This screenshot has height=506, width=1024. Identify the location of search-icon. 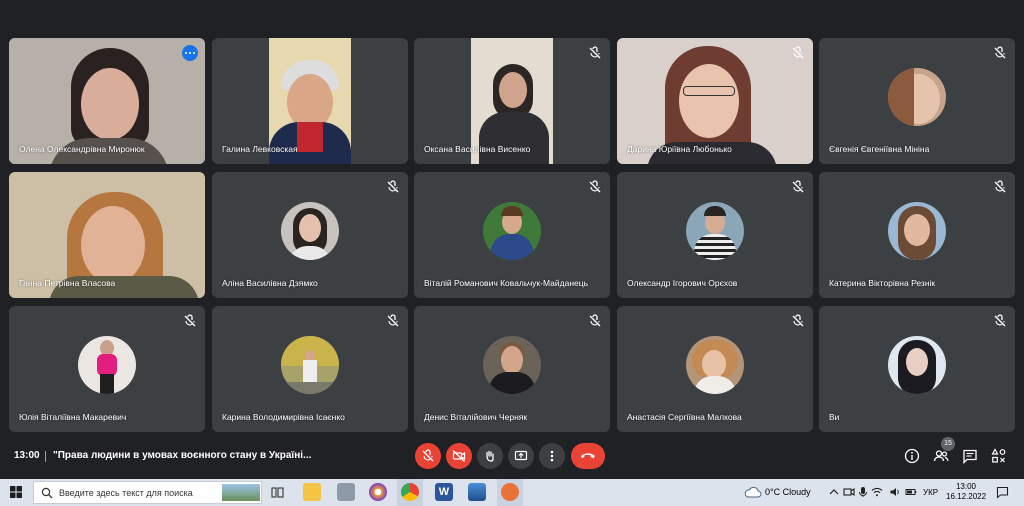
(47, 493).